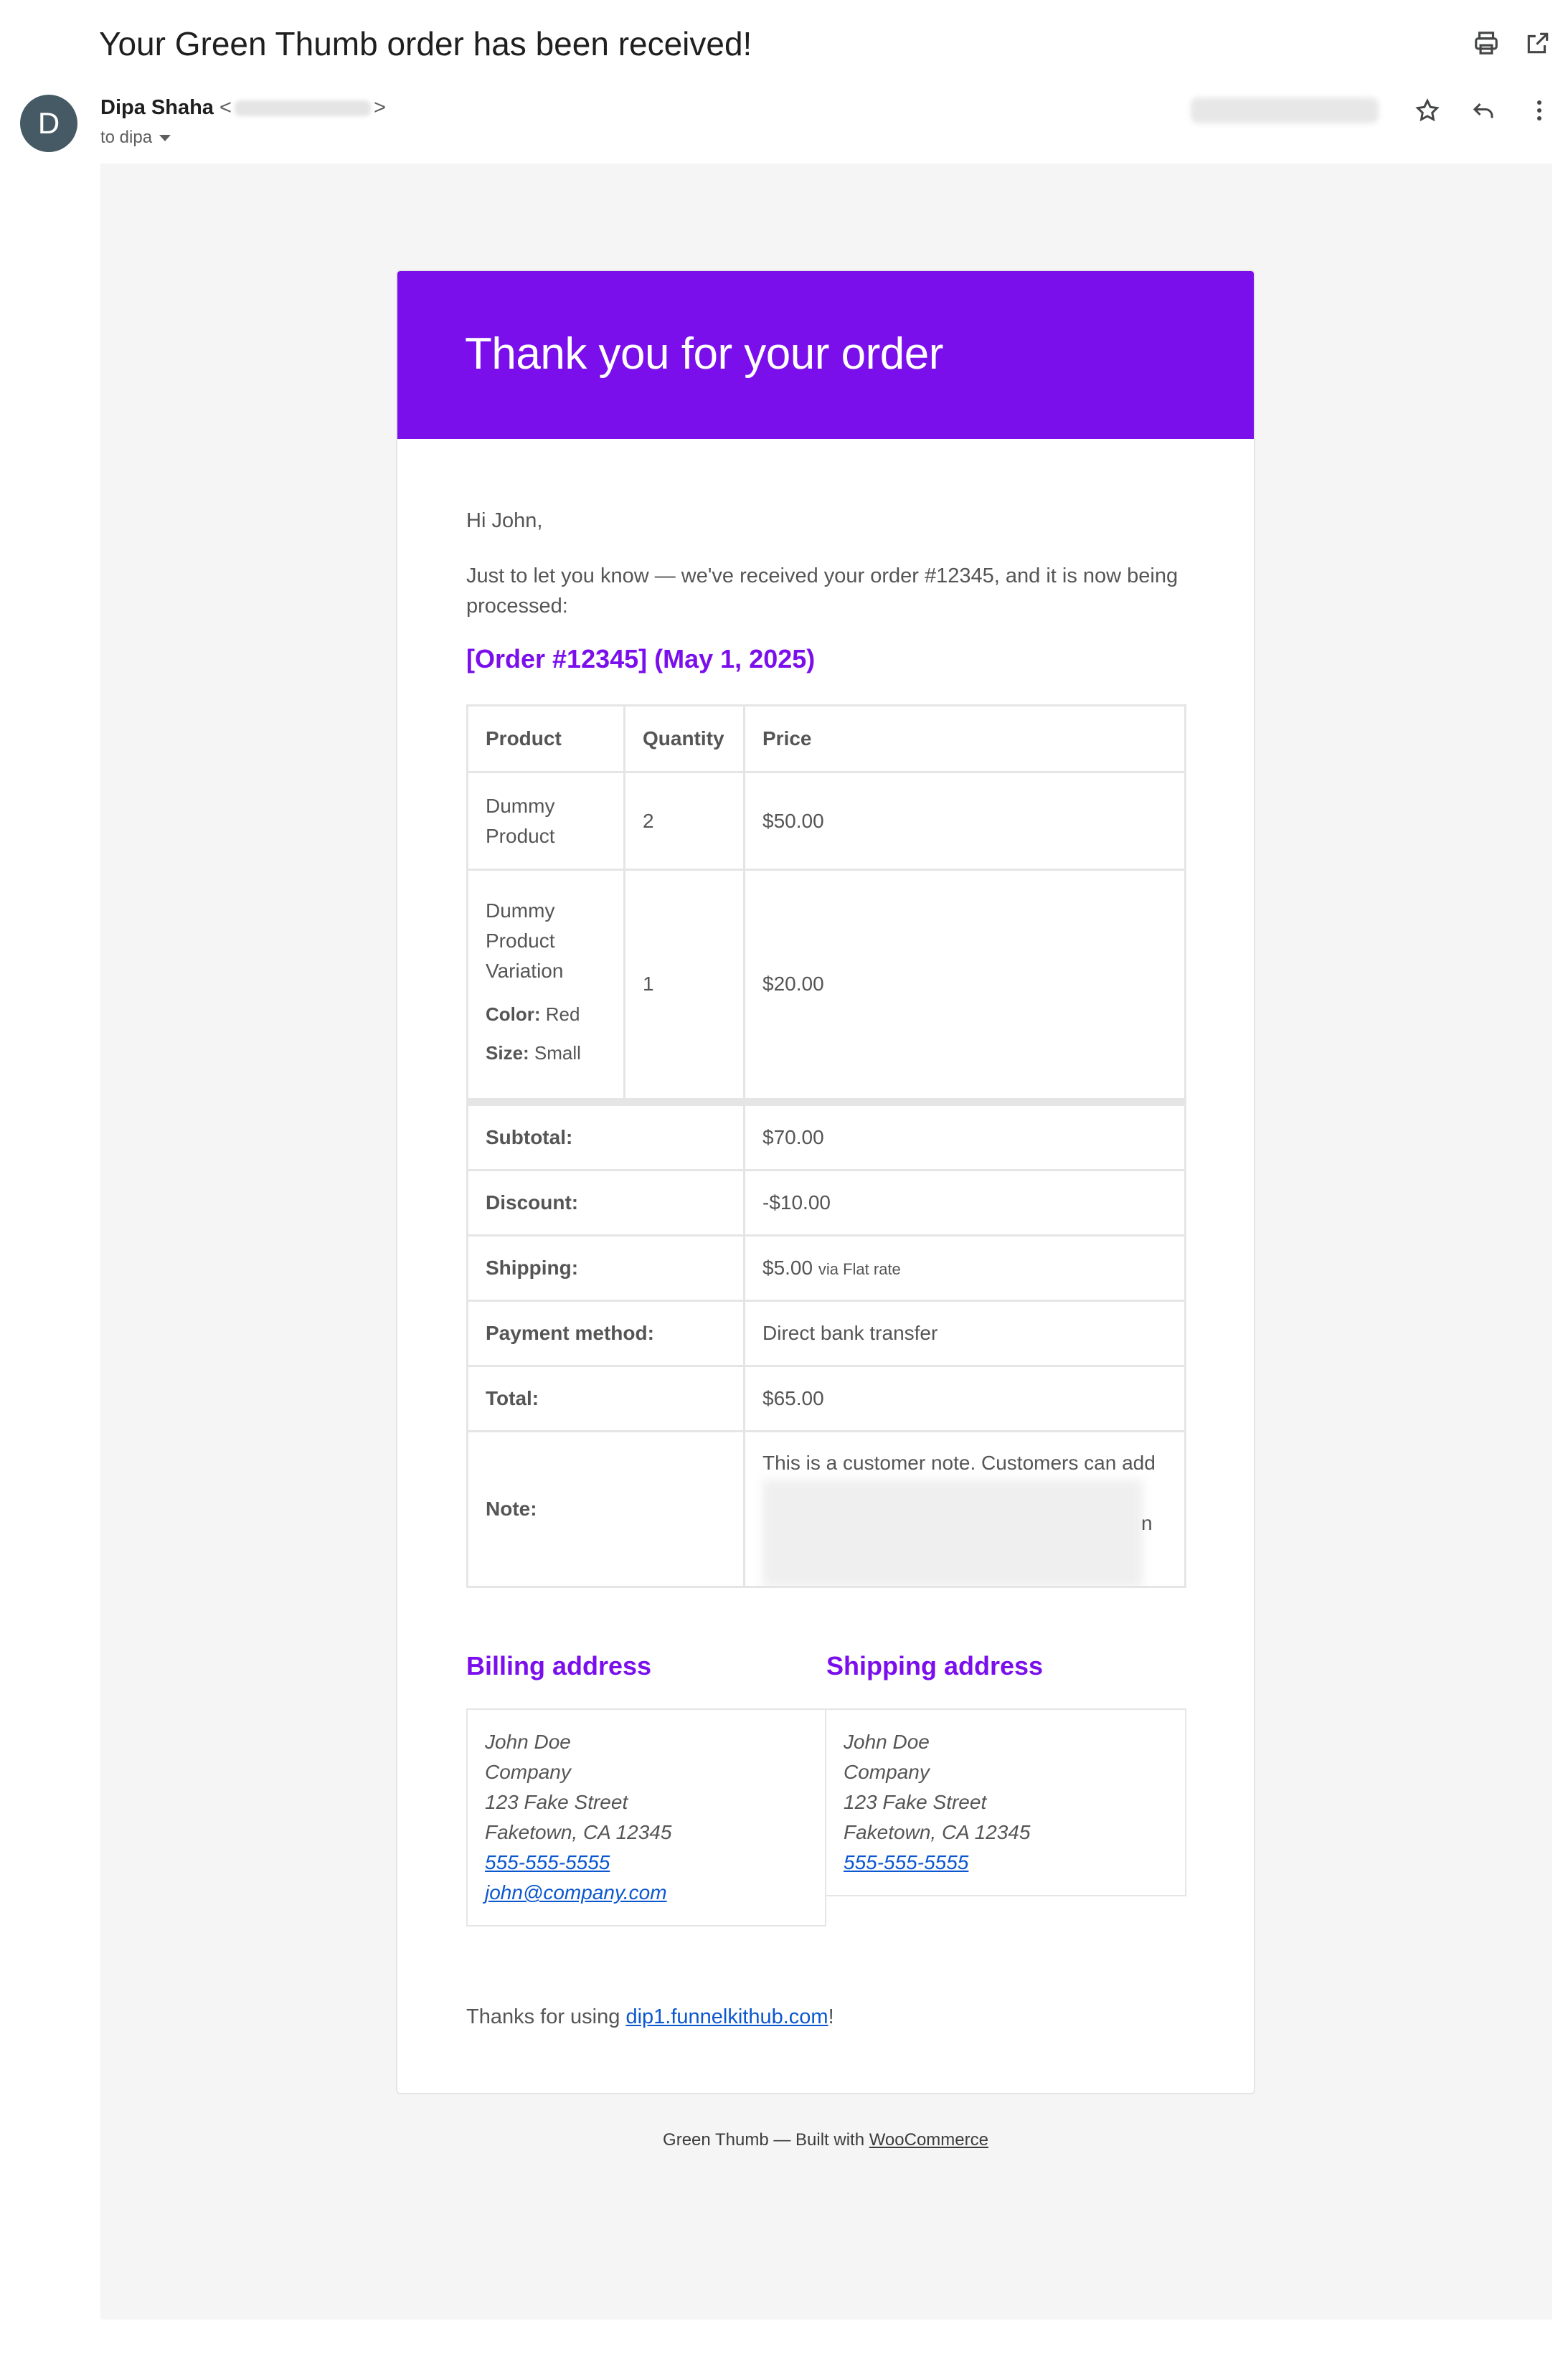 This screenshot has height=2364, width=1568. I want to click on sender-line: Dipa Shaha < >, so click(243, 108).